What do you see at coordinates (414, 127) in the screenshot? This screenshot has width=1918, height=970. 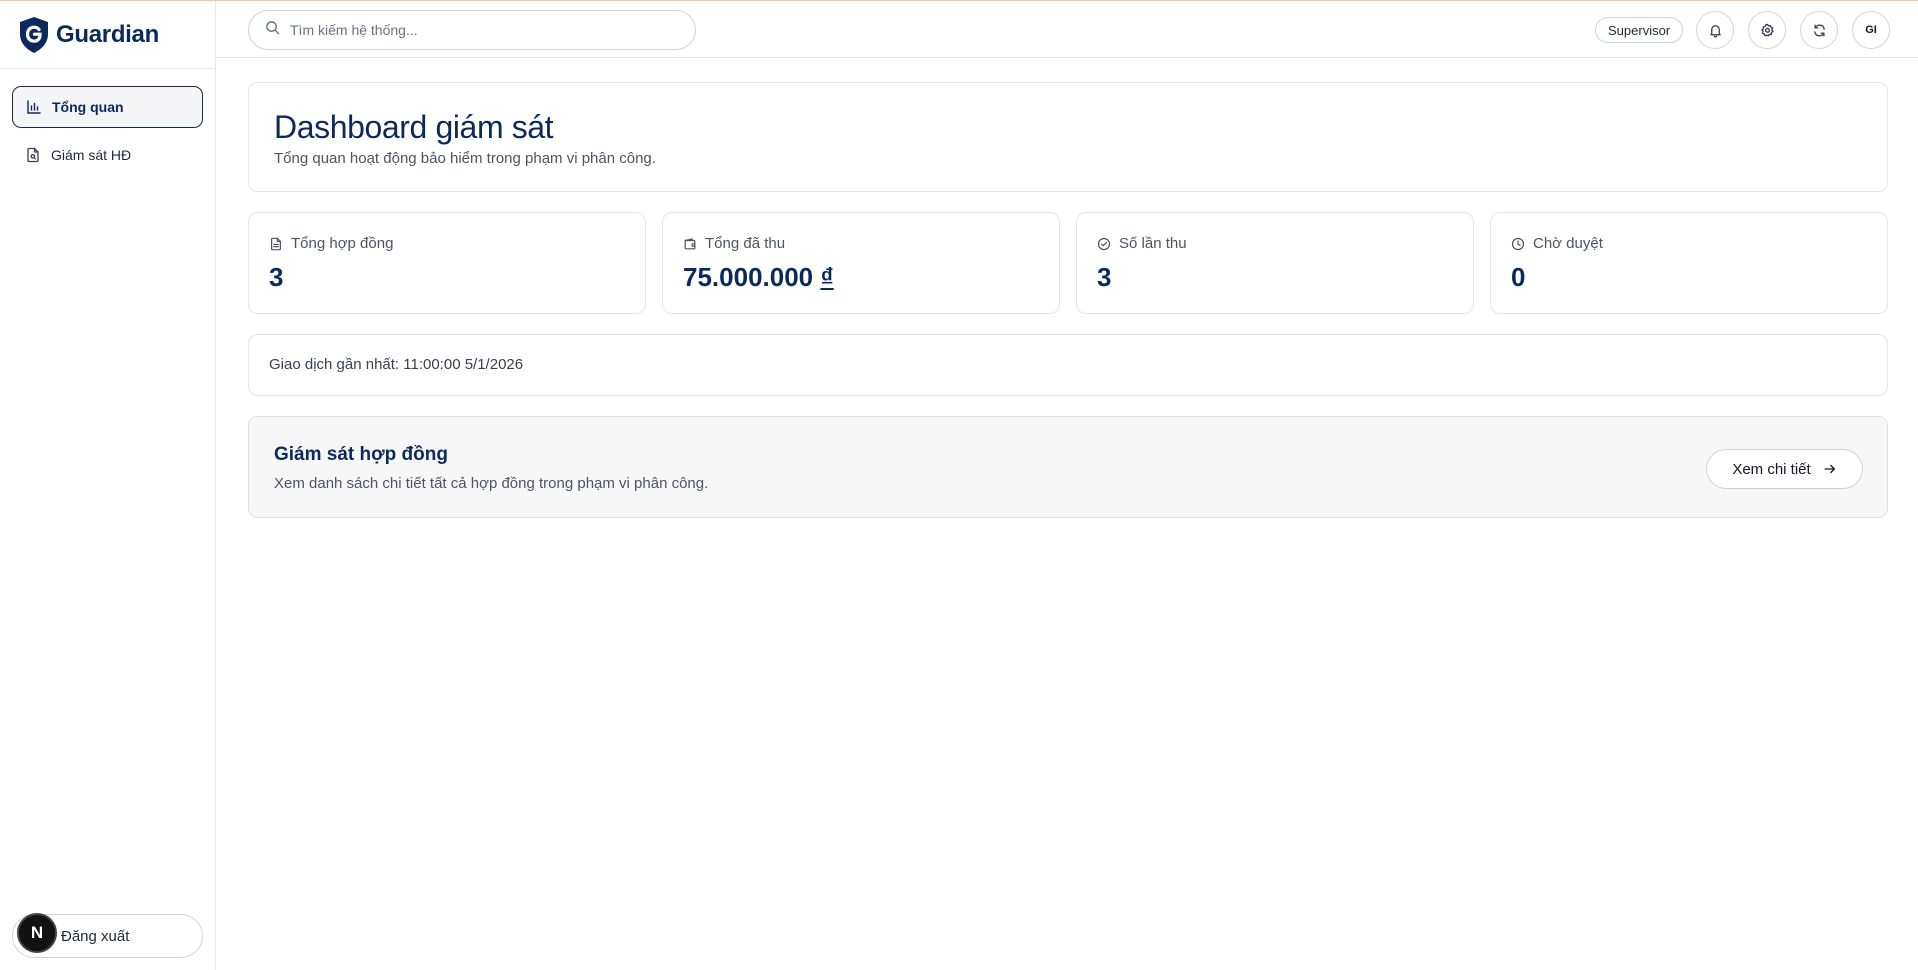 I see `page-title: Dashboard giám sát` at bounding box center [414, 127].